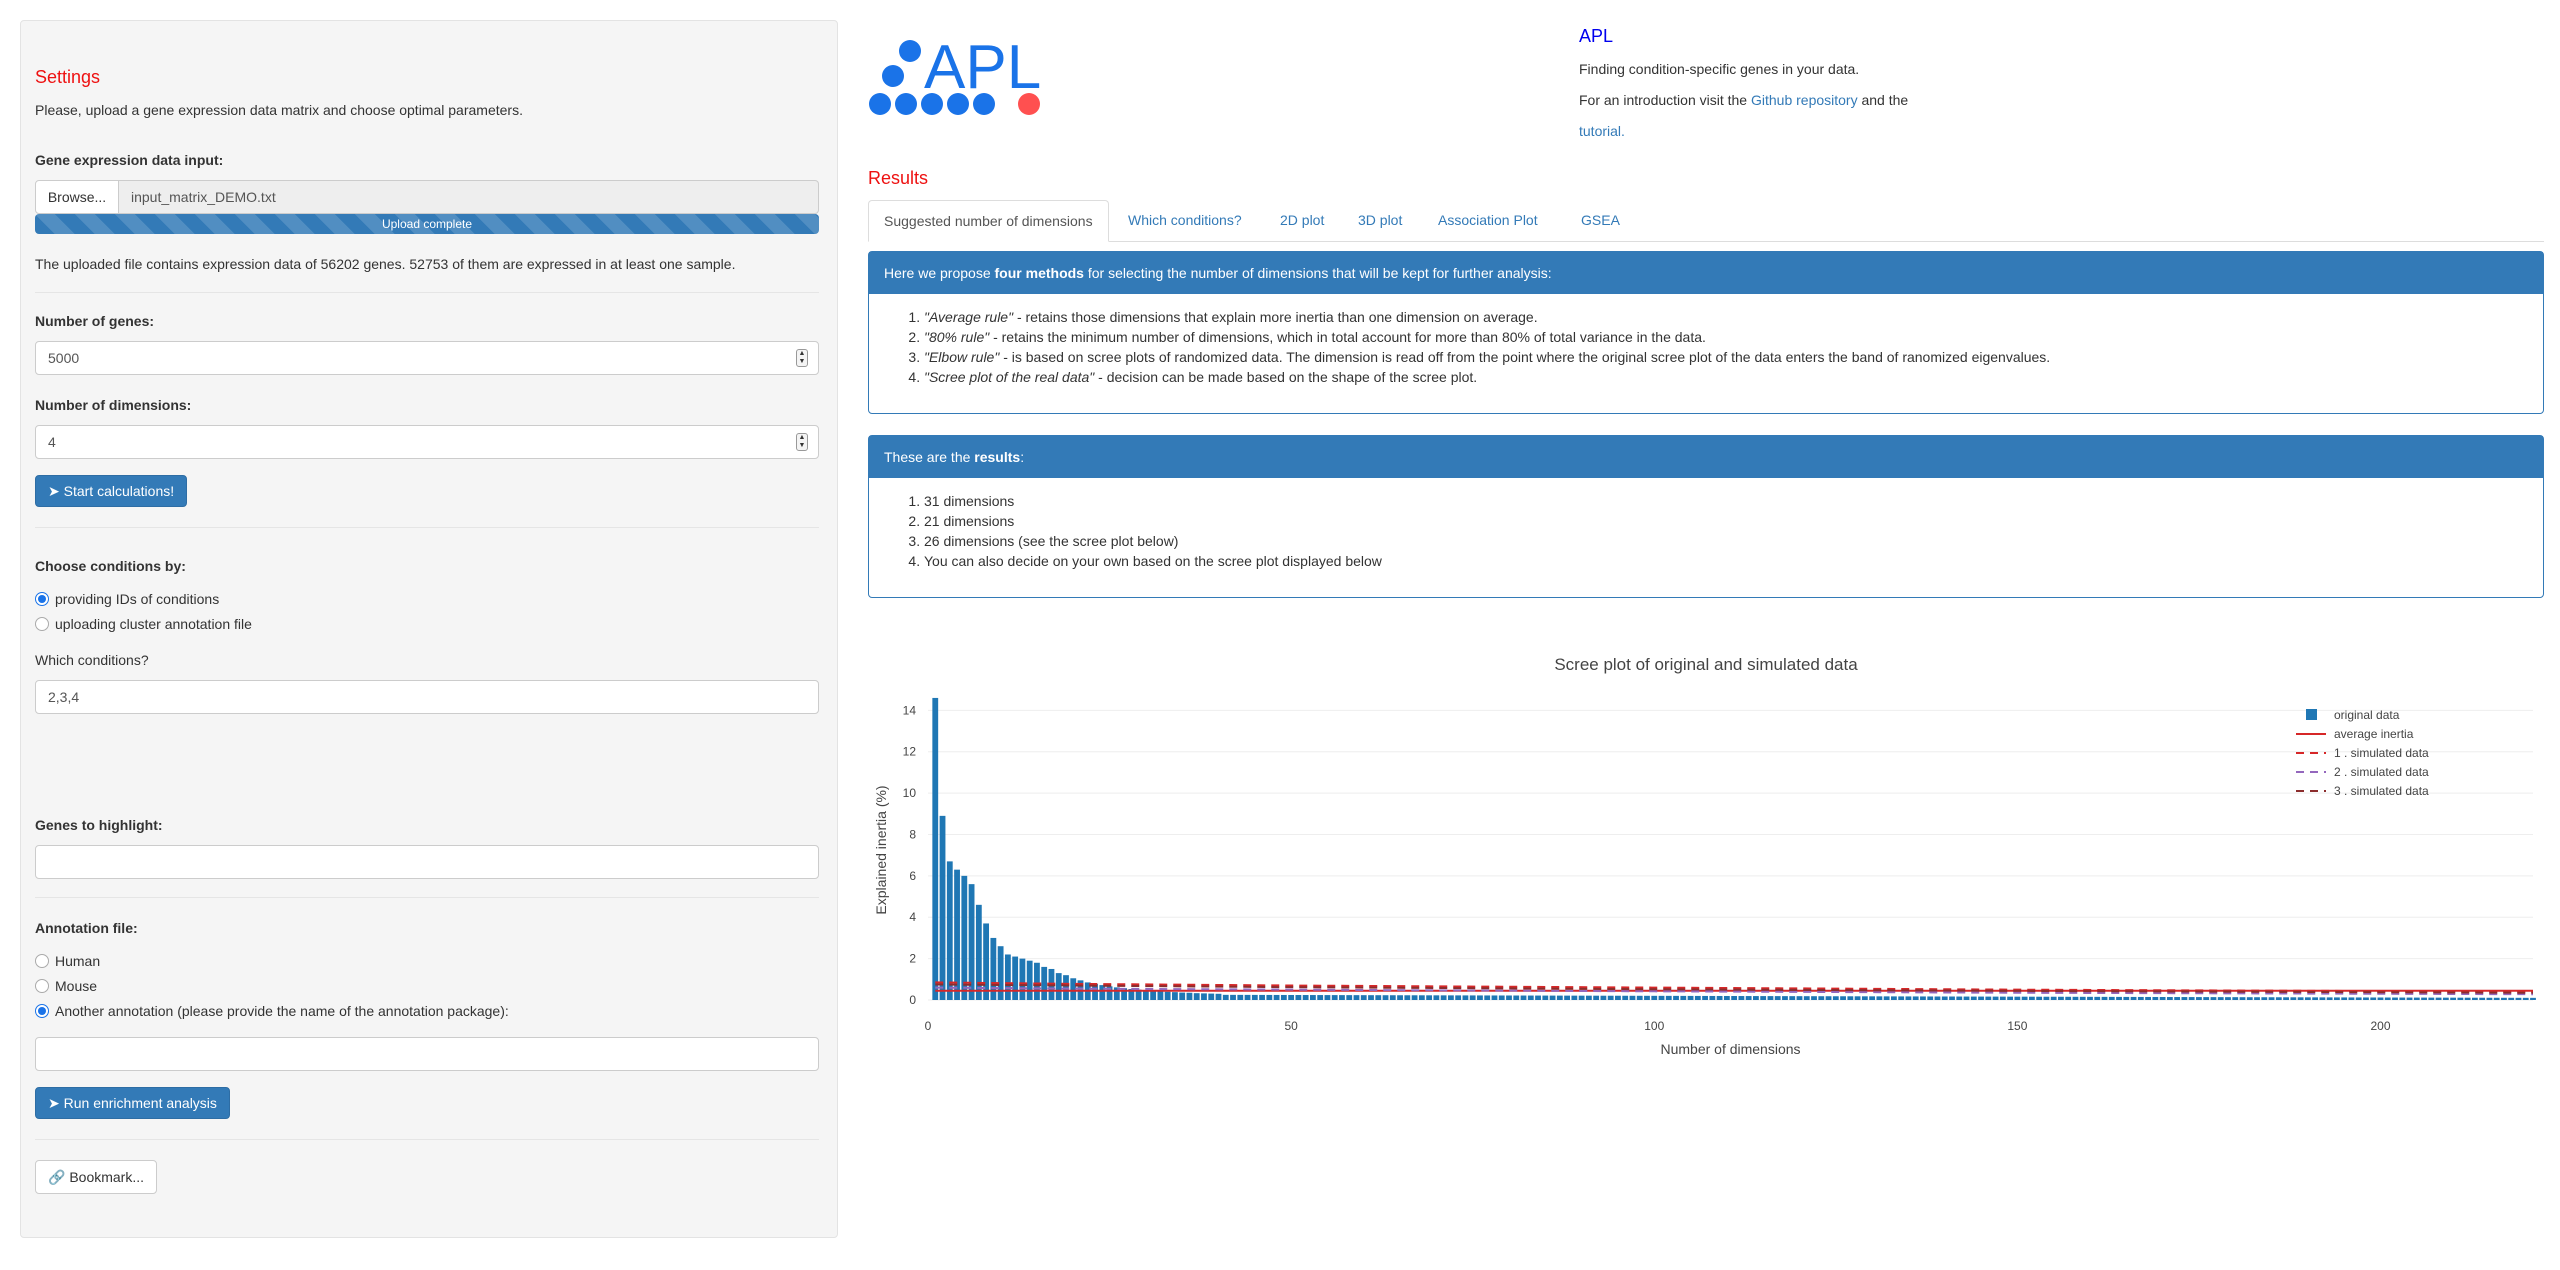 This screenshot has width=2560, height=1270. Describe the element at coordinates (962, 357) in the screenshot. I see `method-name: "Elbow rule"` at that location.